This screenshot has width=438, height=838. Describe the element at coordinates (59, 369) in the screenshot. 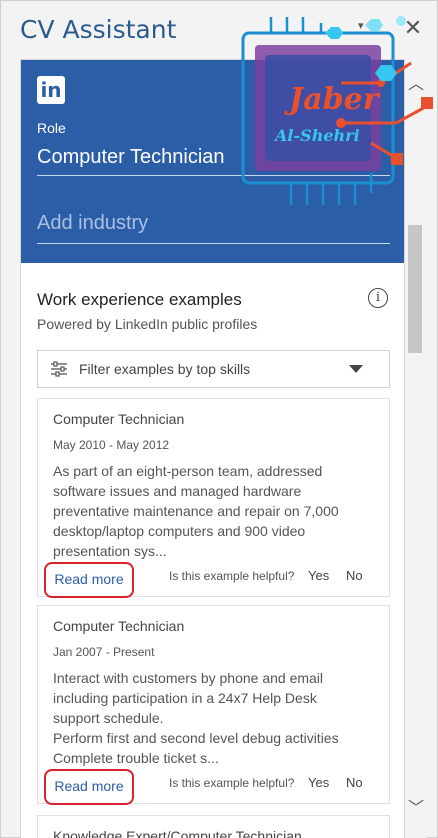

I see `sliders-icon` at that location.